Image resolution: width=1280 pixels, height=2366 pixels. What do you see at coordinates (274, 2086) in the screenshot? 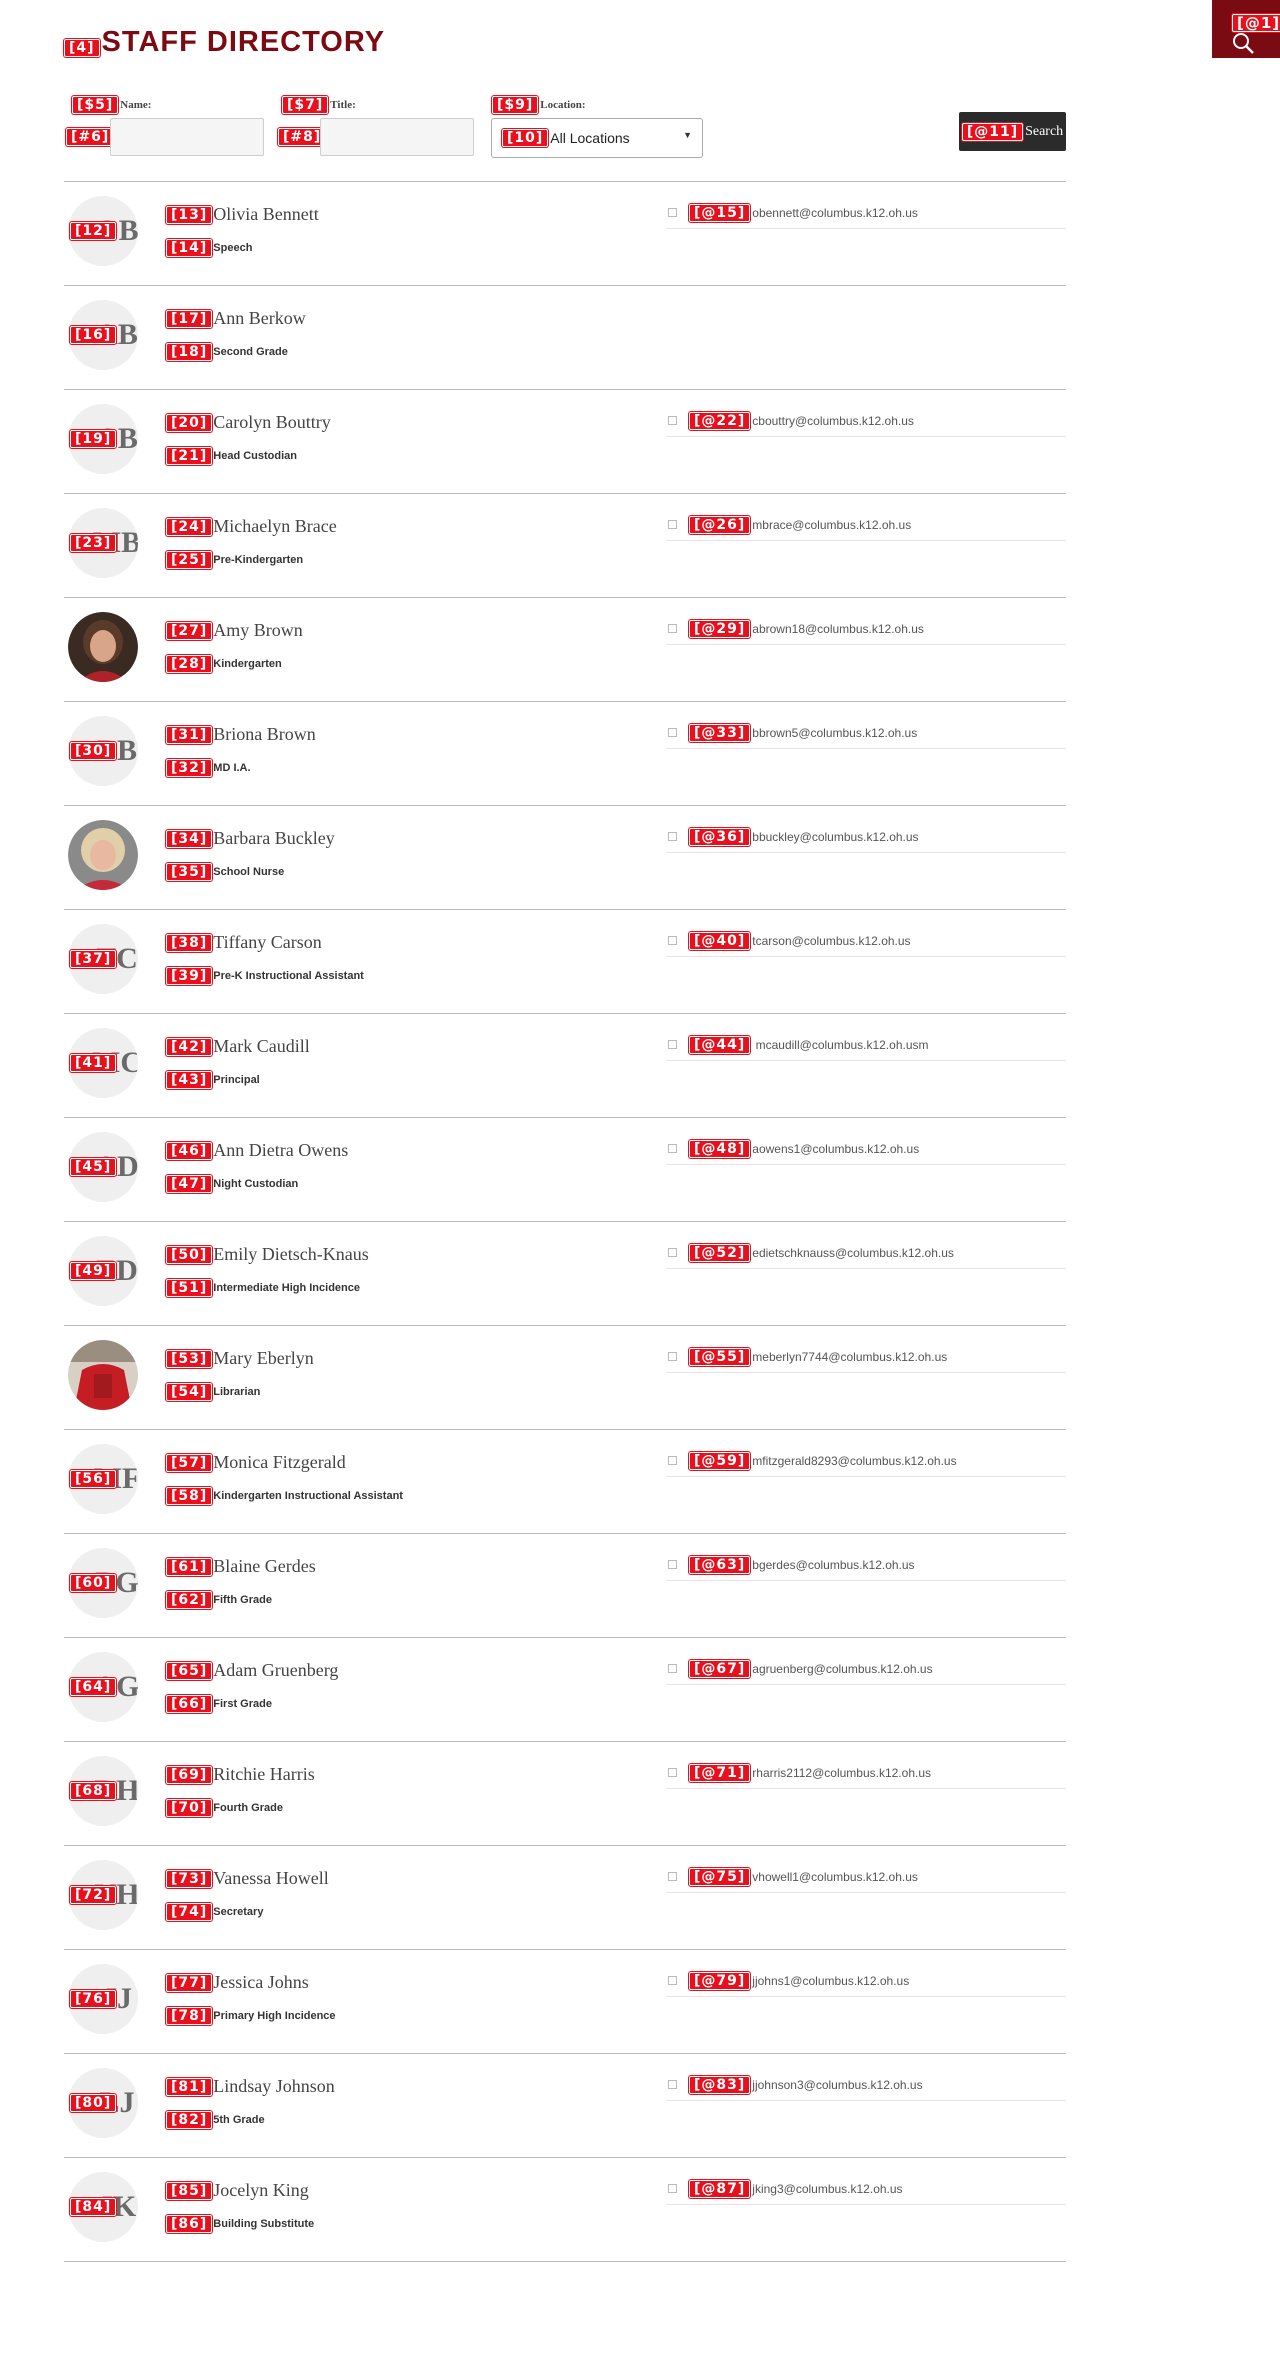
I see `staff-name: Lindsay Johnson` at bounding box center [274, 2086].